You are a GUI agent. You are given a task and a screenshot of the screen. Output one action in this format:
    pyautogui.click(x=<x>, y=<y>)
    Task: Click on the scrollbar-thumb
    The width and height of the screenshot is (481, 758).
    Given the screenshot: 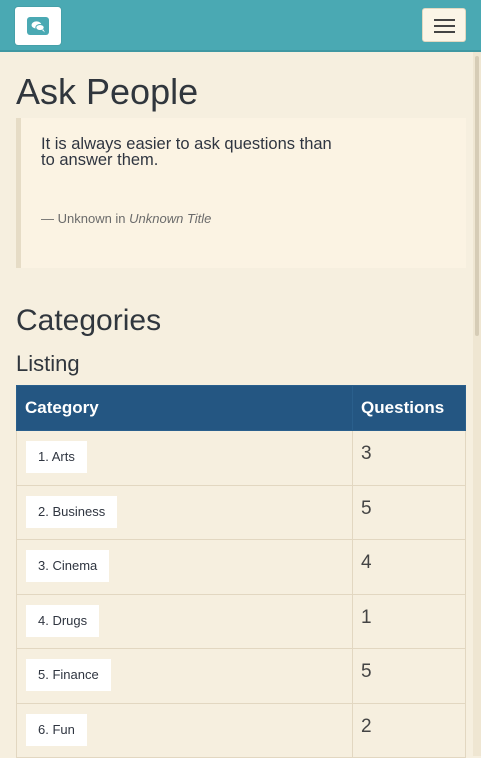 What is the action you would take?
    pyautogui.click(x=477, y=196)
    